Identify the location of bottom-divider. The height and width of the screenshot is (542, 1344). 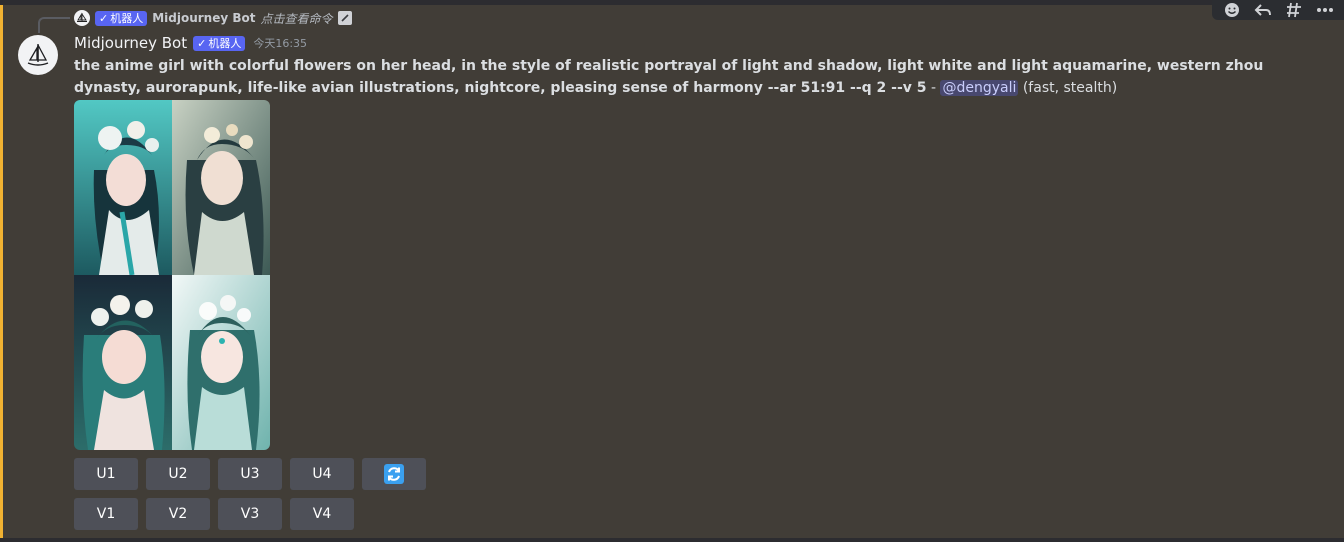
(672, 540).